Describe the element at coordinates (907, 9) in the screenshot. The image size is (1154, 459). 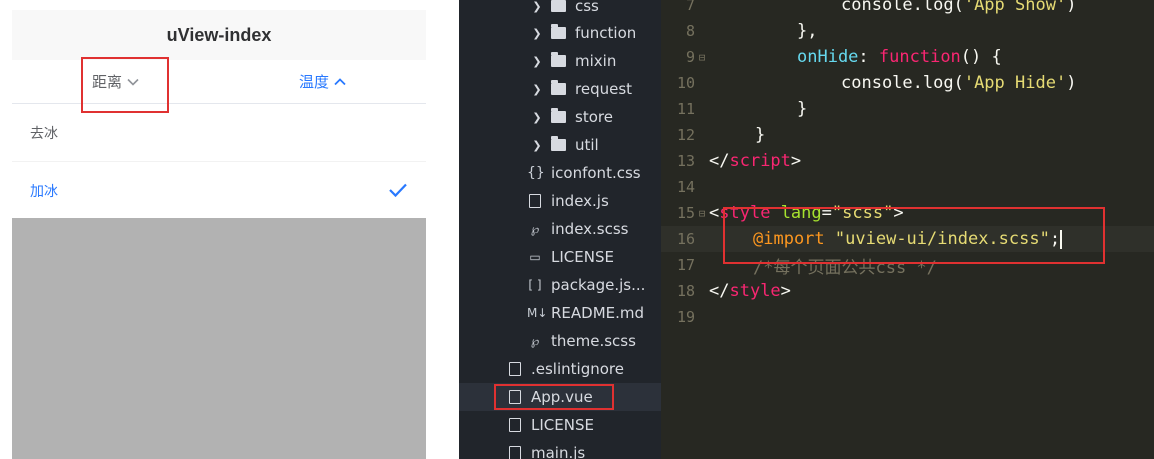
I see `code-line: 7 console.log('App Show')` at that location.